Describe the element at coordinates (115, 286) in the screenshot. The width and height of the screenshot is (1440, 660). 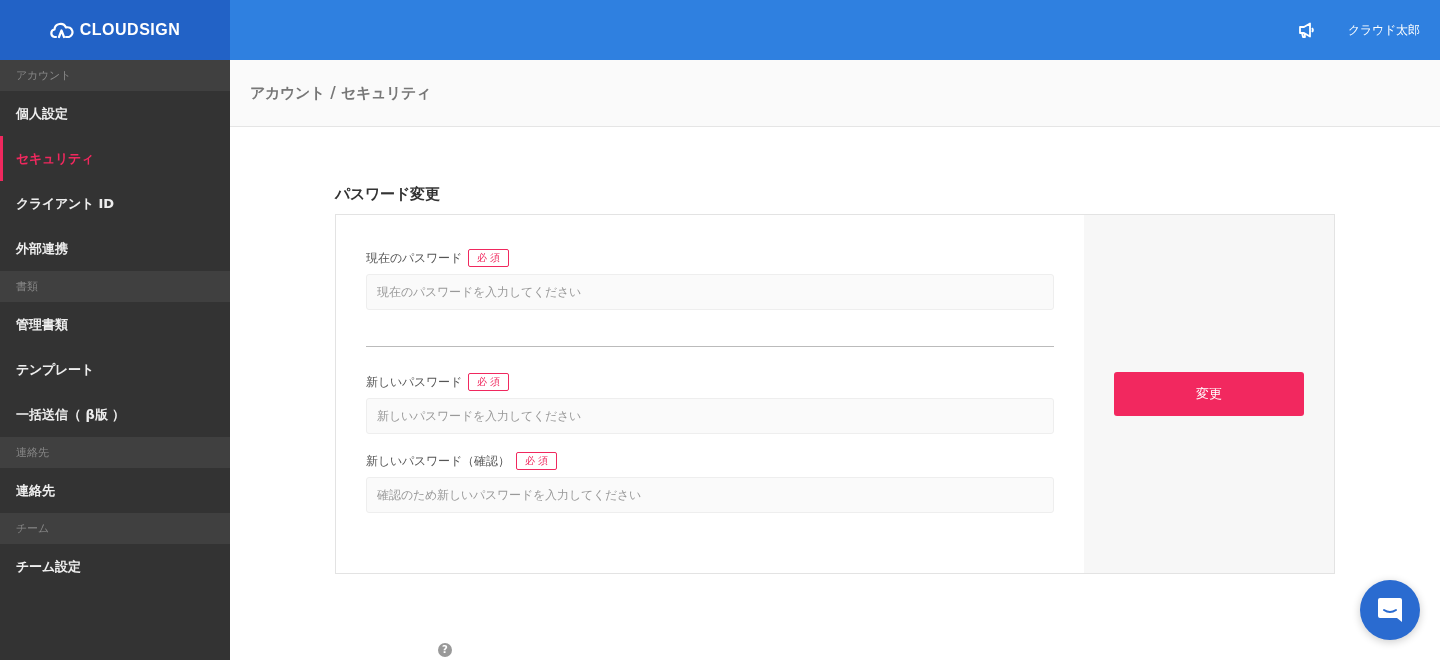
I see `sidebar-section-header: 書類` at that location.